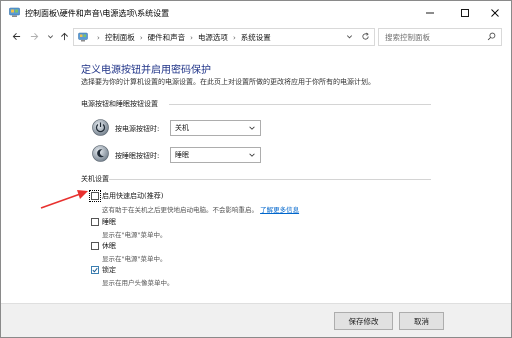 This screenshot has height=338, width=512. What do you see at coordinates (138, 283) in the screenshot?
I see `lock-description: 显示在用户头像菜单中。` at bounding box center [138, 283].